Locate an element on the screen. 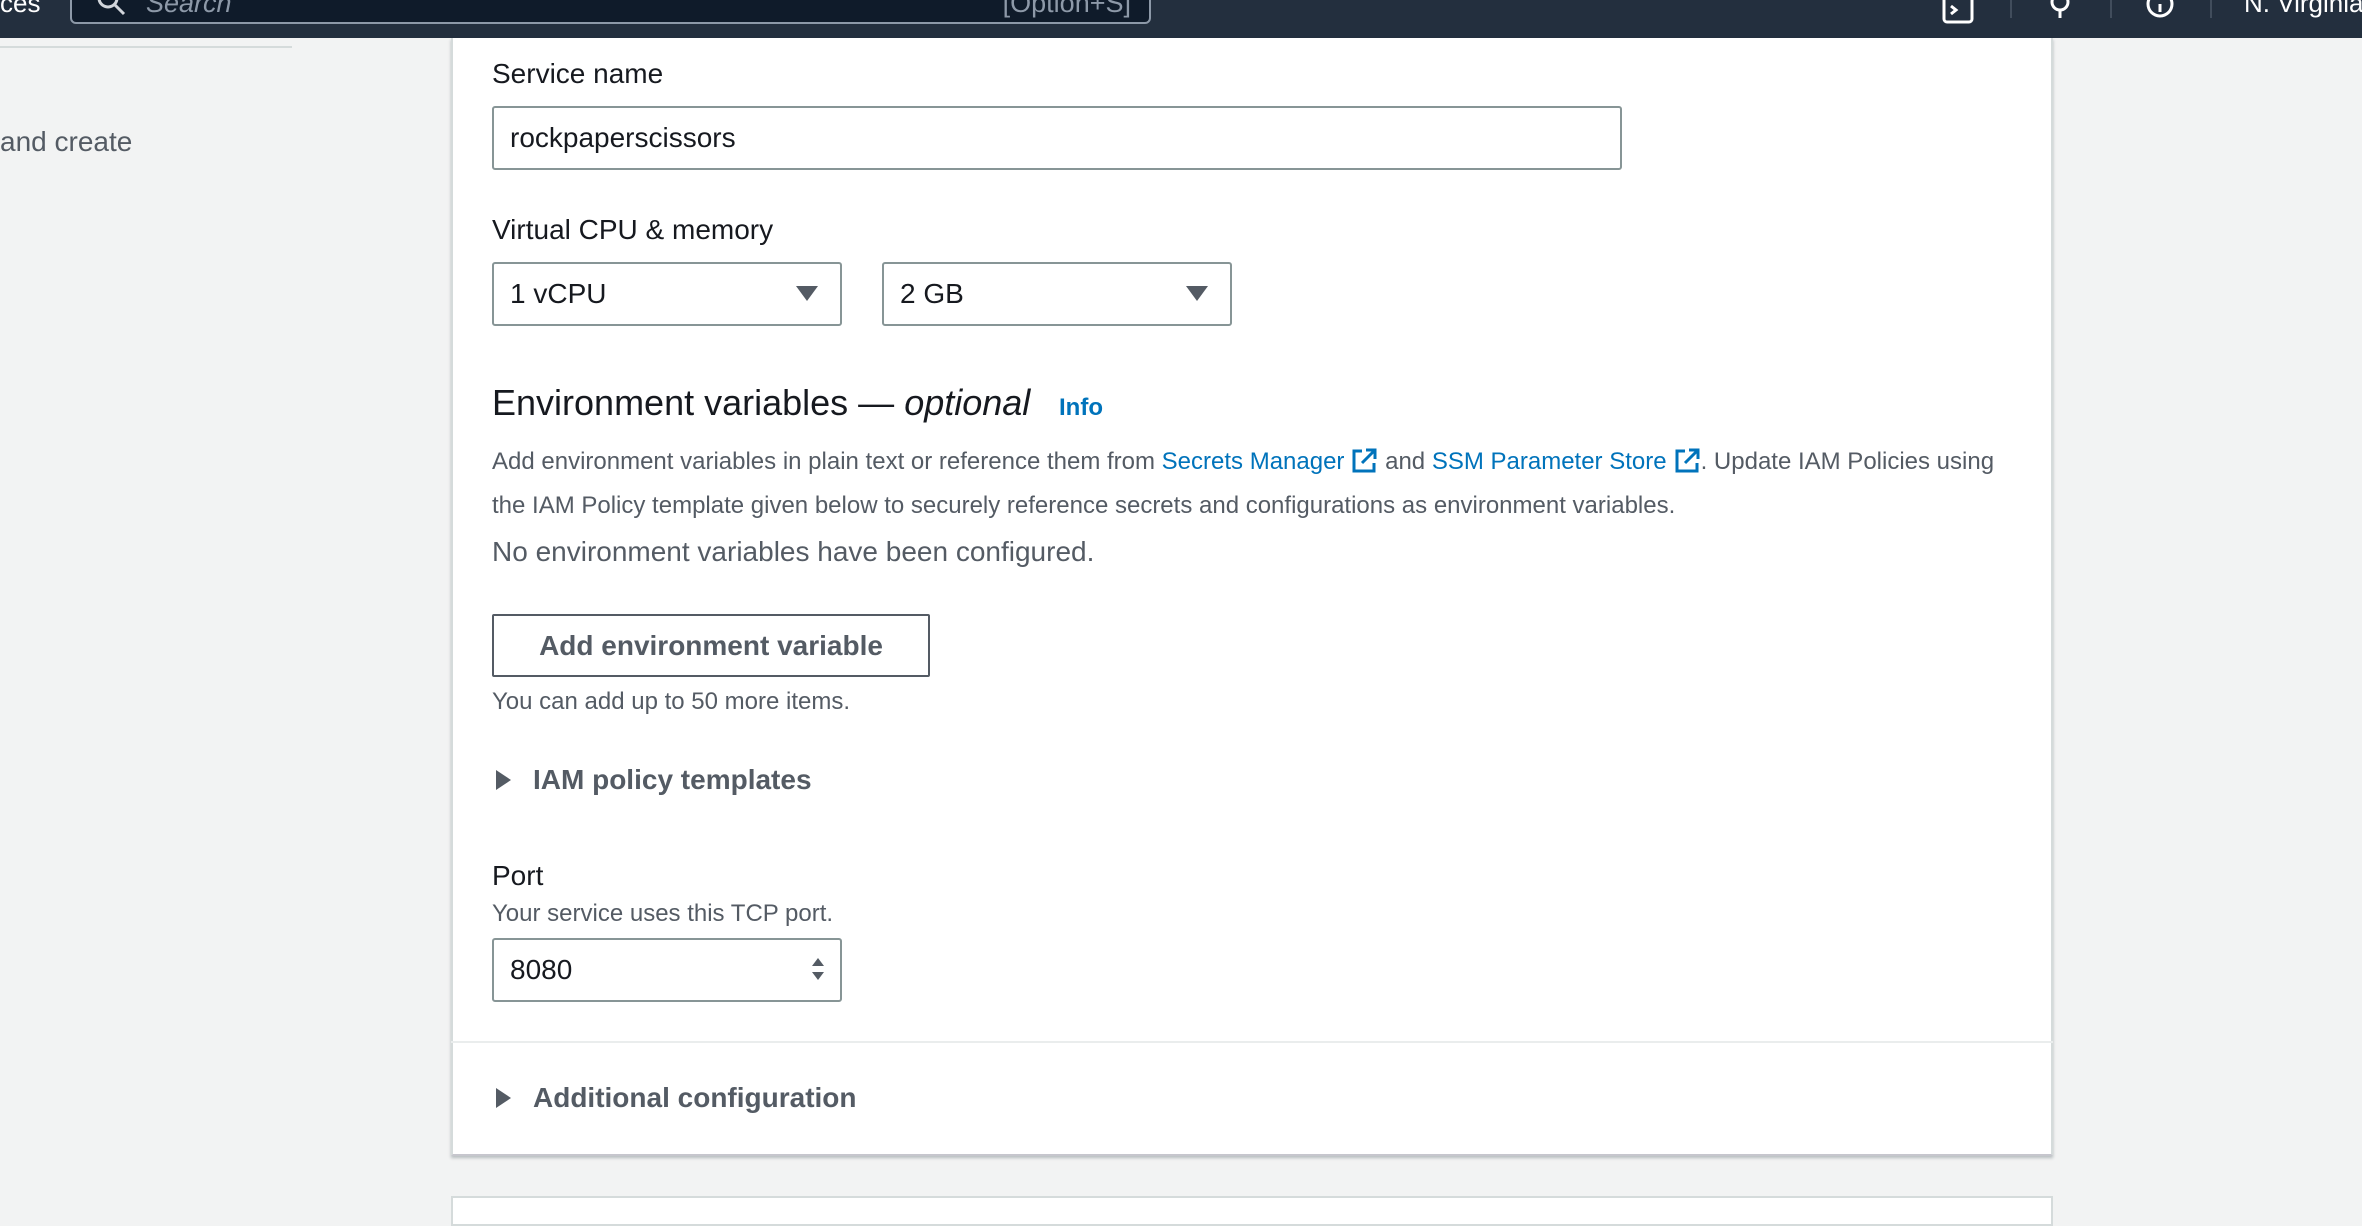 The image size is (2362, 1226). section-divider is located at coordinates (1252, 1042).